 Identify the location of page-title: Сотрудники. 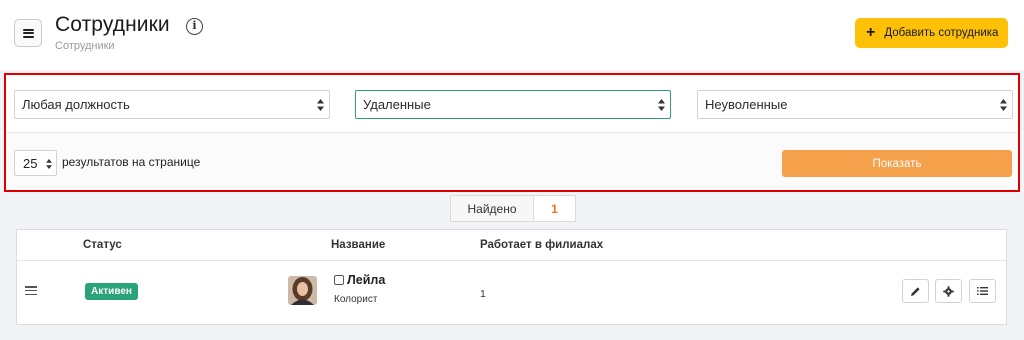
(112, 24).